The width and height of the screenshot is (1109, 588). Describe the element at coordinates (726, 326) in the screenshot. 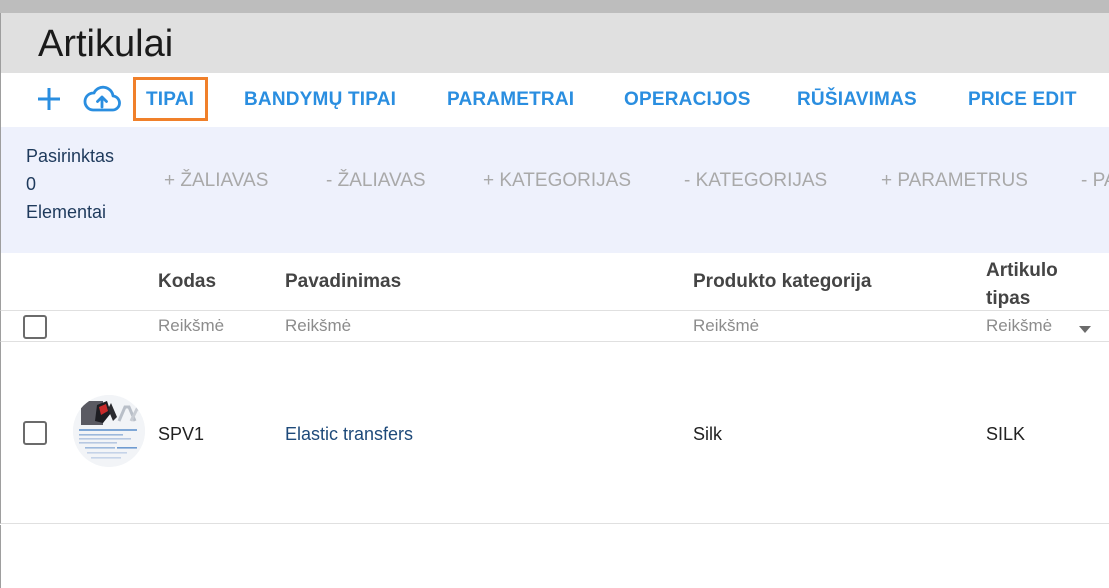

I see `filter-input-produkto-kategorija: Reikšmė` at that location.